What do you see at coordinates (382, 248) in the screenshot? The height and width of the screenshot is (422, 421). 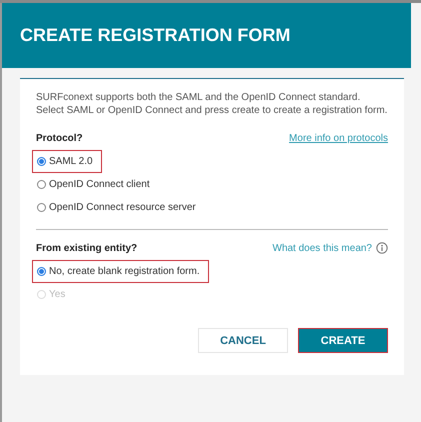 I see `info-icon` at bounding box center [382, 248].